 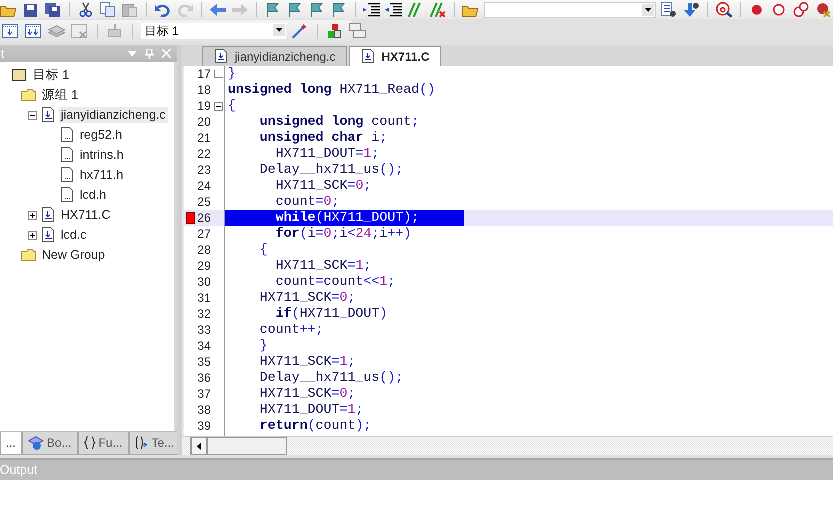 What do you see at coordinates (438, 10) in the screenshot?
I see `uncomment-icon` at bounding box center [438, 10].